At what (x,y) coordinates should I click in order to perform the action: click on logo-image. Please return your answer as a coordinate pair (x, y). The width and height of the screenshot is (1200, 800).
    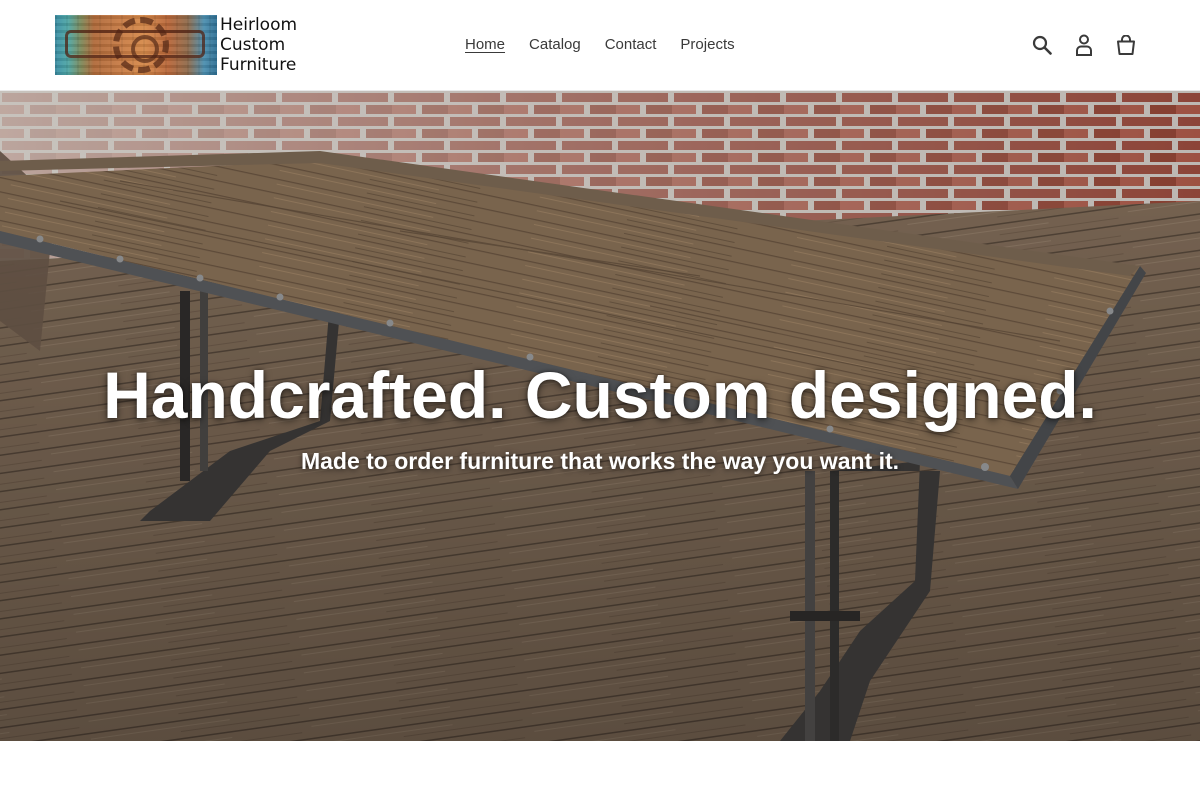
    Looking at the image, I should click on (136, 45).